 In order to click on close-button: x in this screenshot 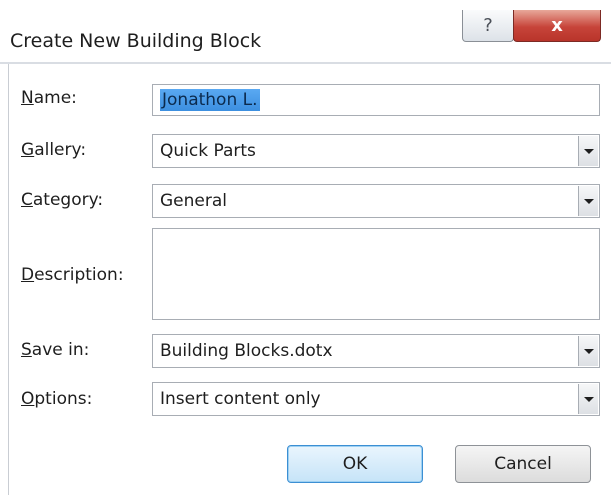, I will do `click(557, 26)`.